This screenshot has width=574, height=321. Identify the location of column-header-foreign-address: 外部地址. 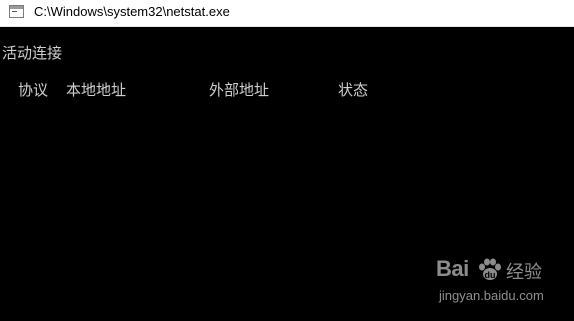
(239, 90).